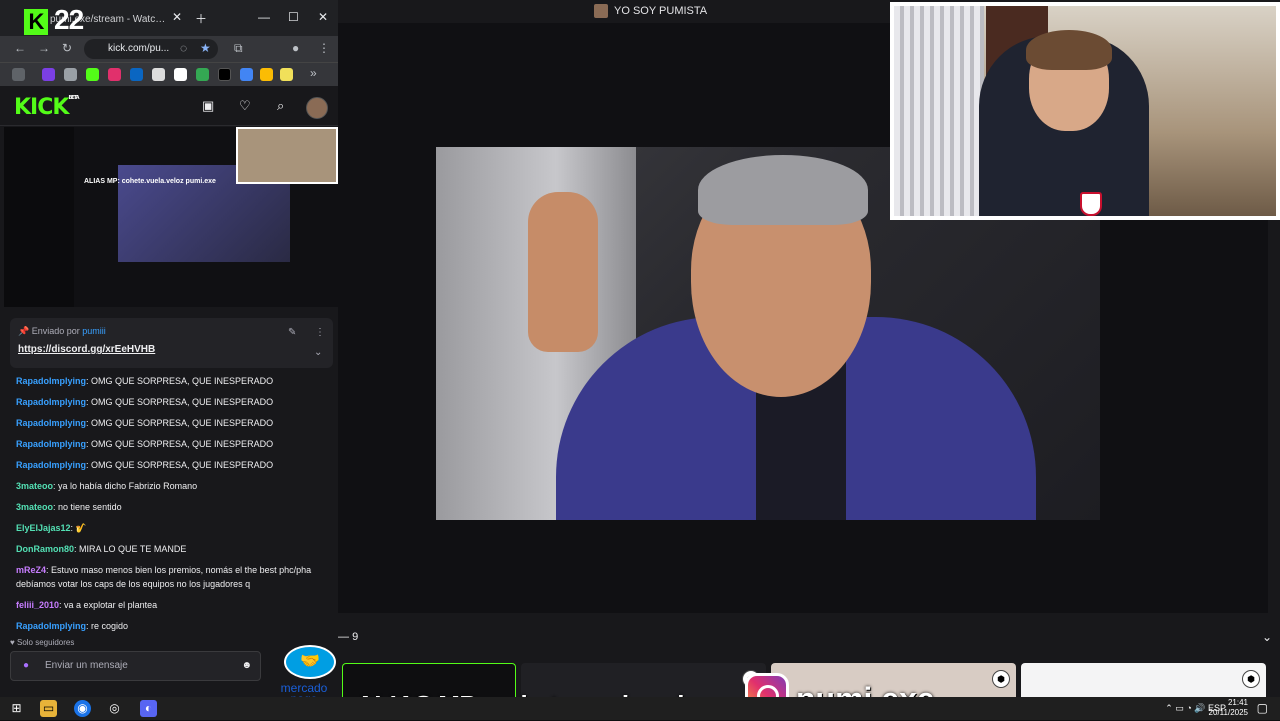 Image resolution: width=1280 pixels, height=721 pixels. What do you see at coordinates (323, 17) in the screenshot?
I see `close-window-icon: ✕` at bounding box center [323, 17].